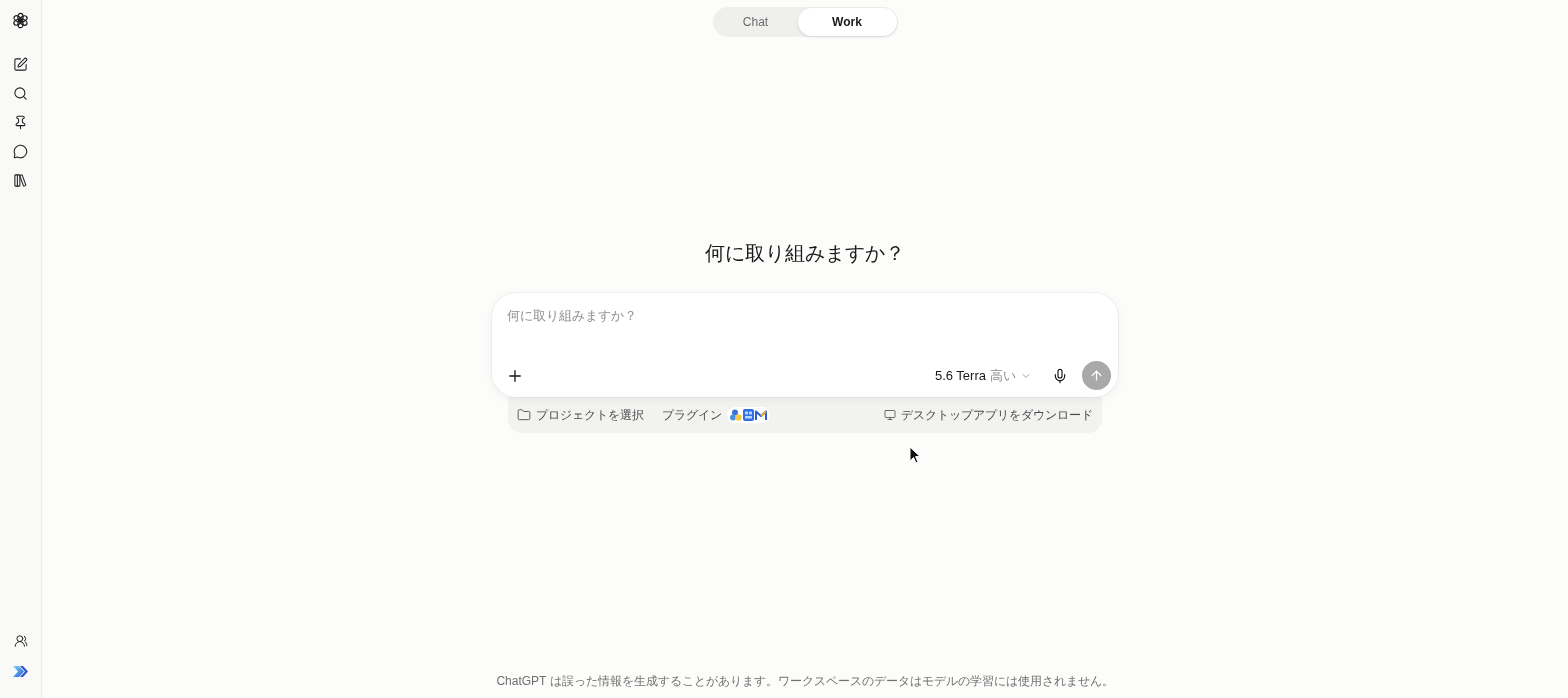 The width and height of the screenshot is (1568, 698). Describe the element at coordinates (915, 455) in the screenshot. I see `mouse-pointer-icon` at that location.